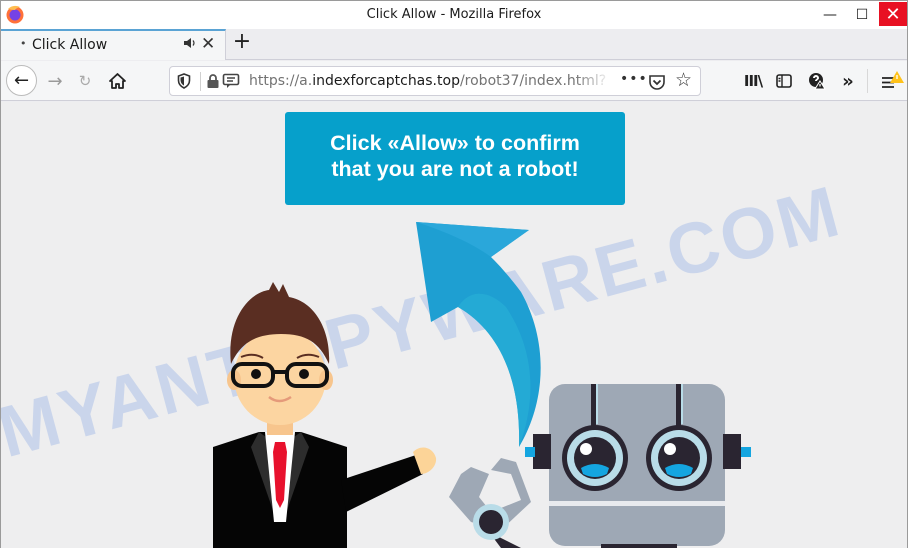  What do you see at coordinates (753, 81) in the screenshot?
I see `library-button: III\` at bounding box center [753, 81].